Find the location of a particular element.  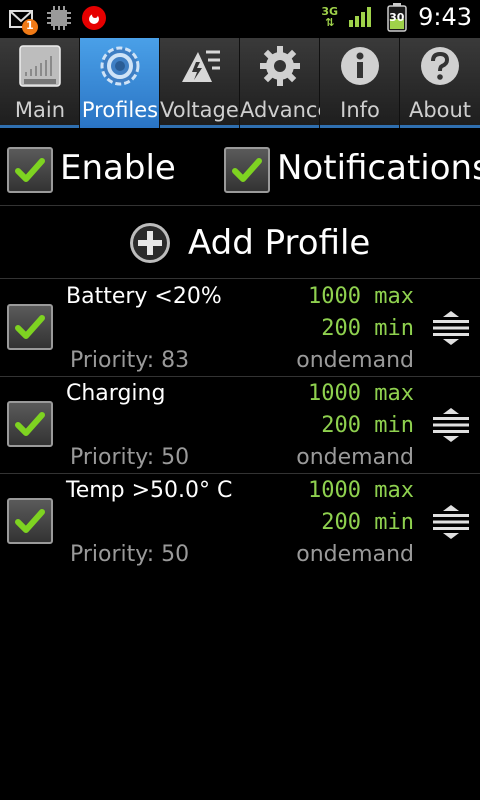

help-icon is located at coordinates (440, 66).